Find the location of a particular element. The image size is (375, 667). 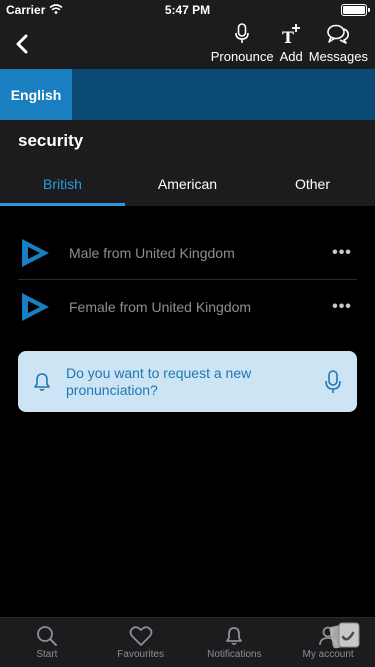

pronunciation-label: Female from United Kingdom is located at coordinates (160, 307).